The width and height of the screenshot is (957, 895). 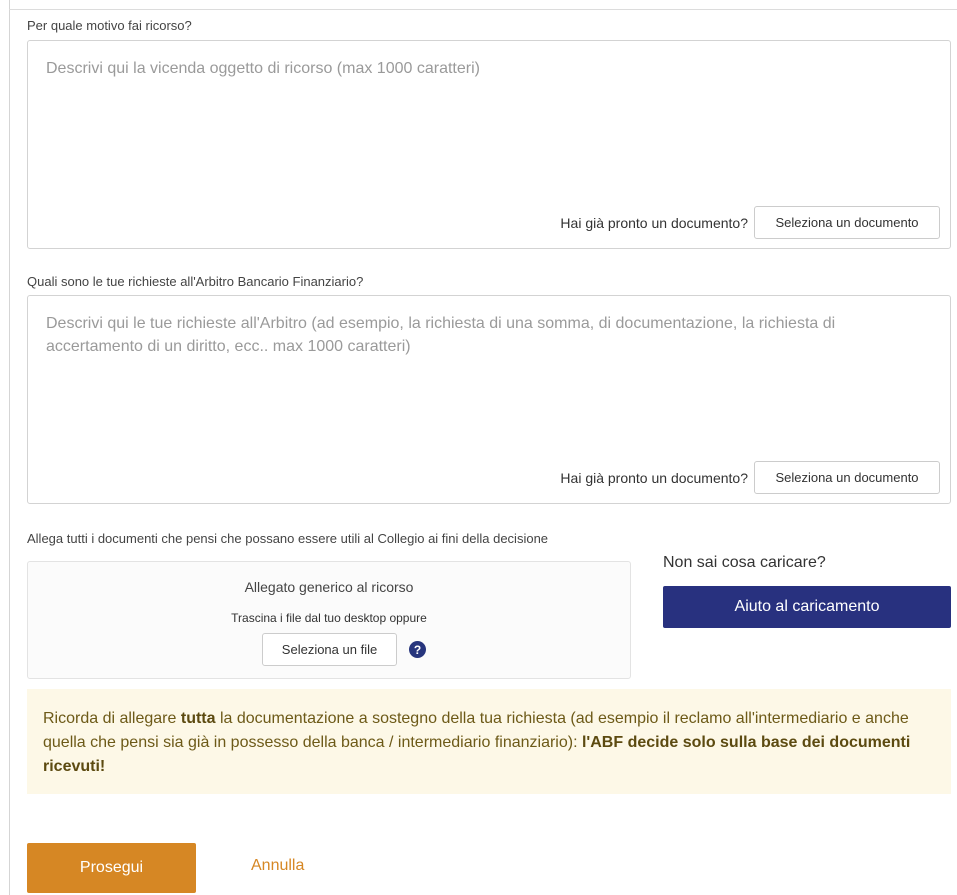 I want to click on notice-bold-1: tutta, so click(x=198, y=718).